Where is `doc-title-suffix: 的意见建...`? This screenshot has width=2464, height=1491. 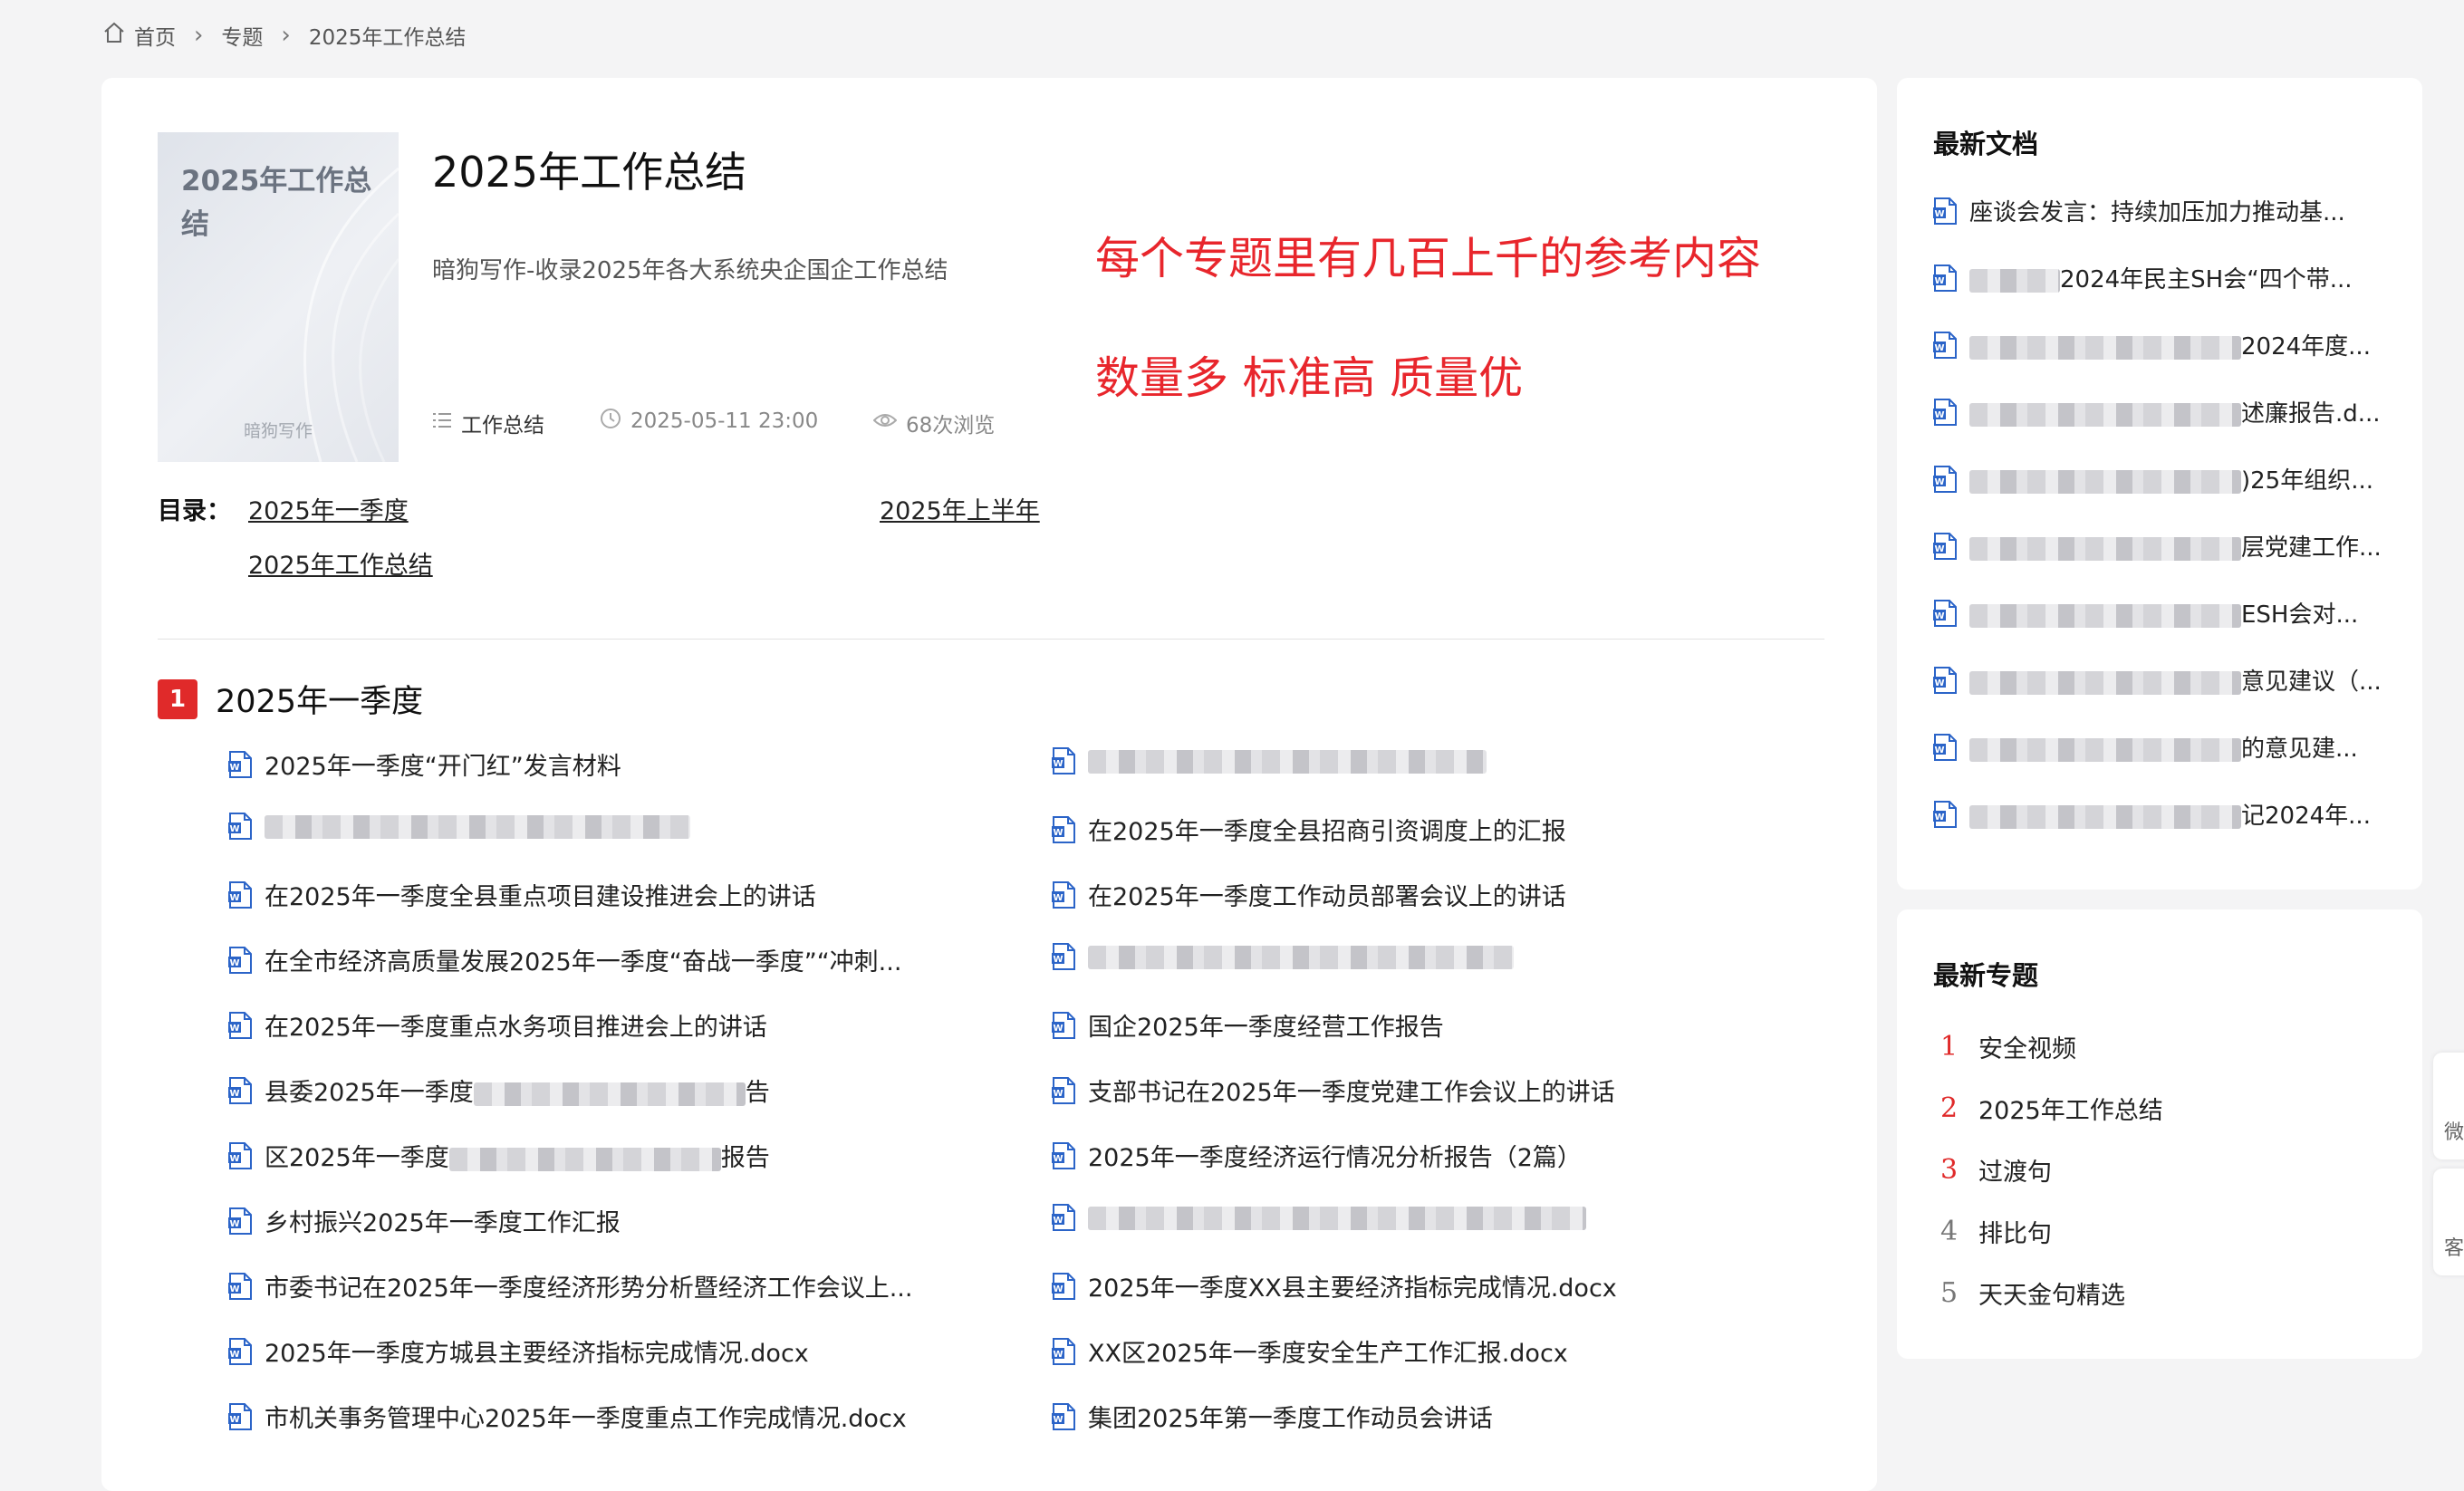 doc-title-suffix: 的意见建... is located at coordinates (2299, 749).